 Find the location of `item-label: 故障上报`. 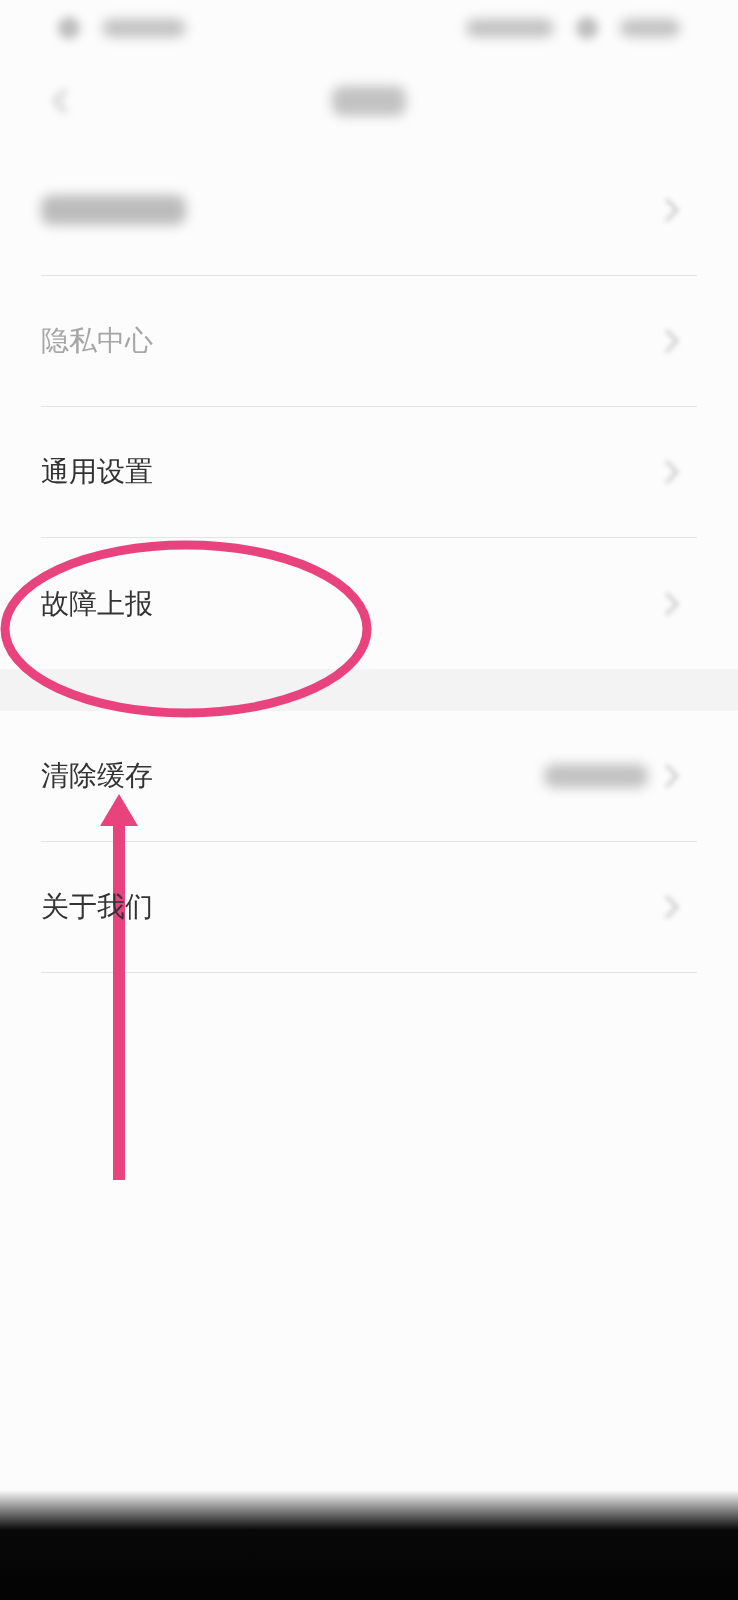

item-label: 故障上报 is located at coordinates (97, 603).